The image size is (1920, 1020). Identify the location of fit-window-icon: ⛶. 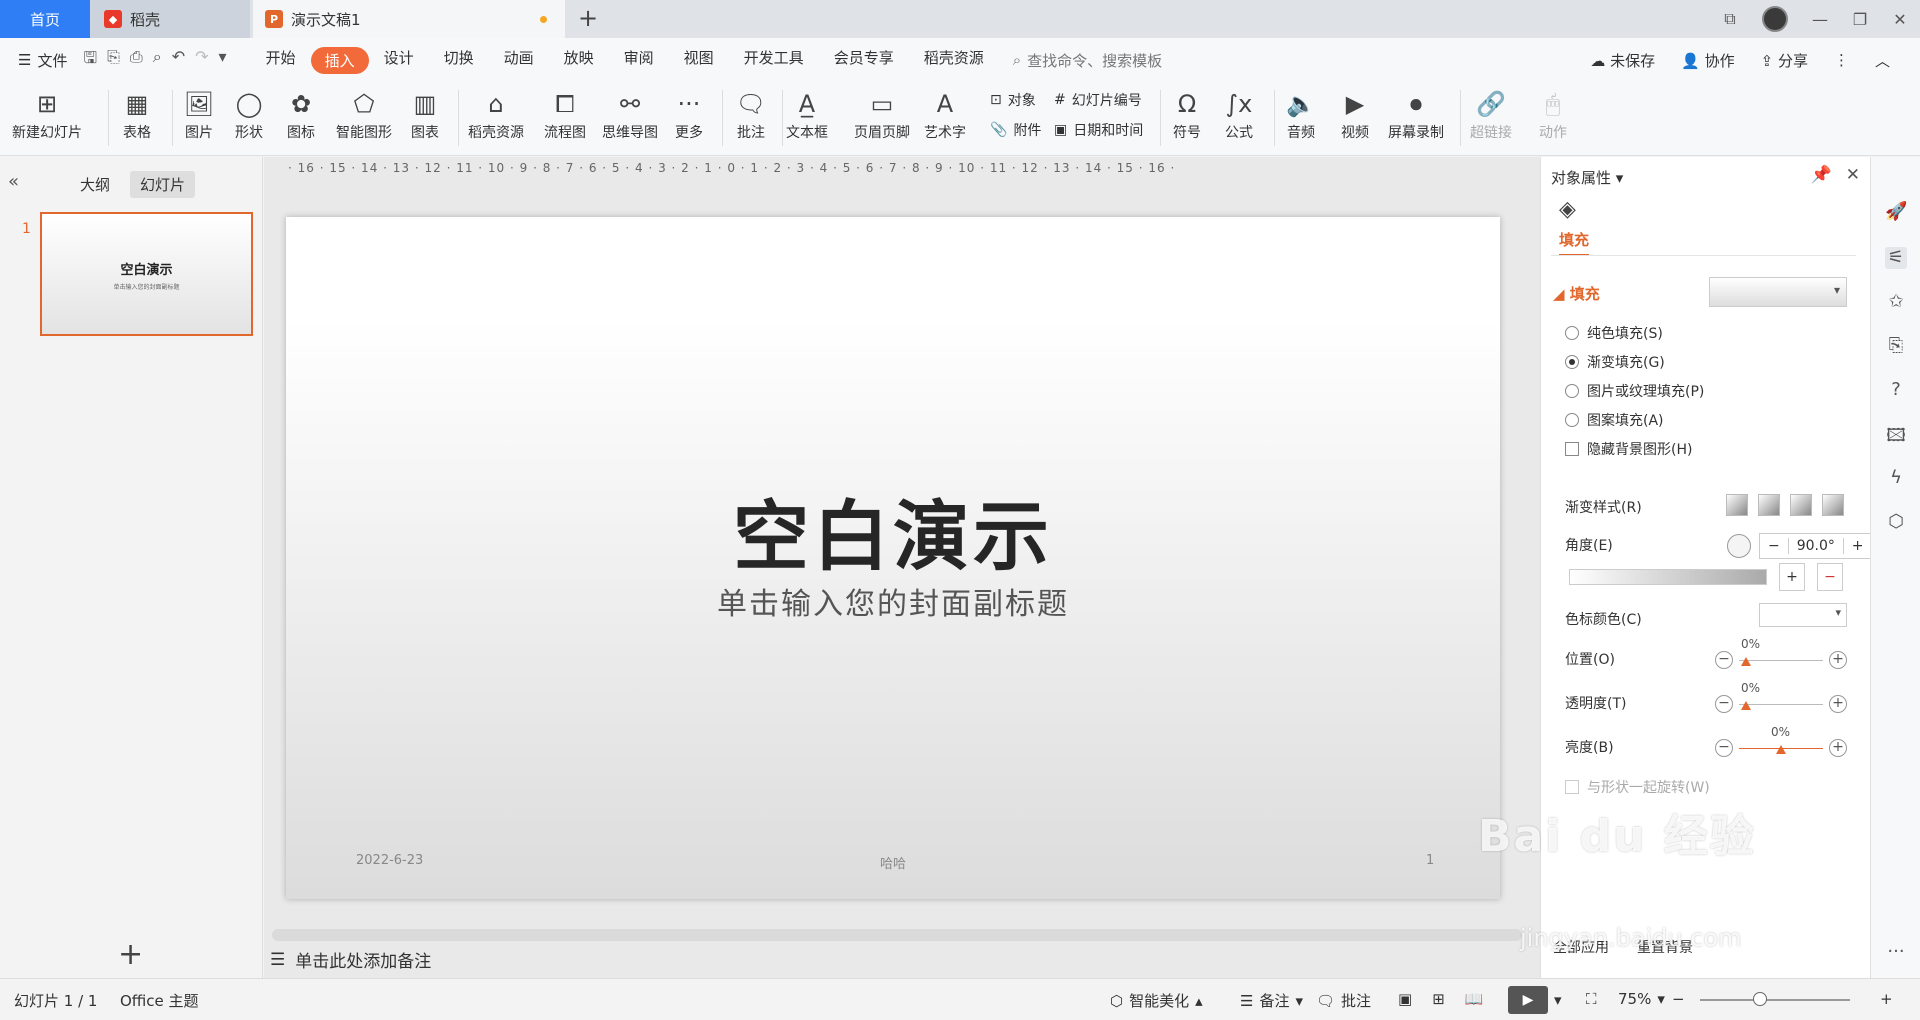
(1591, 999).